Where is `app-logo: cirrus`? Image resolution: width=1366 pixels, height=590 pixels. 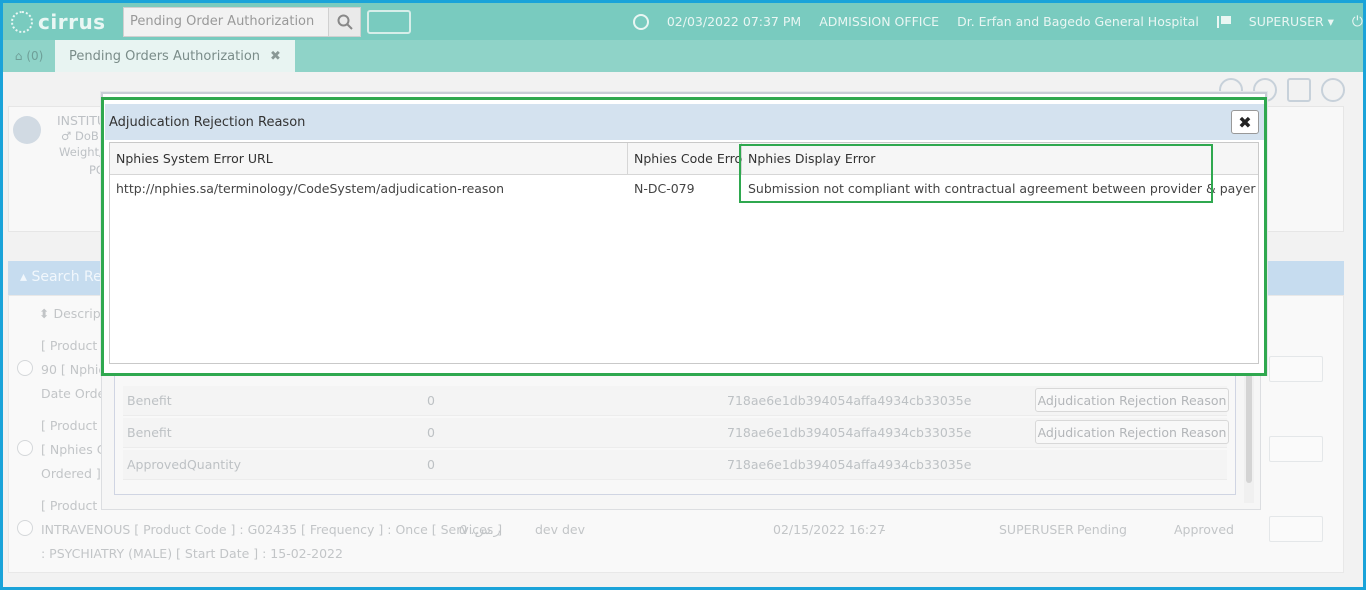 app-logo: cirrus is located at coordinates (67, 22).